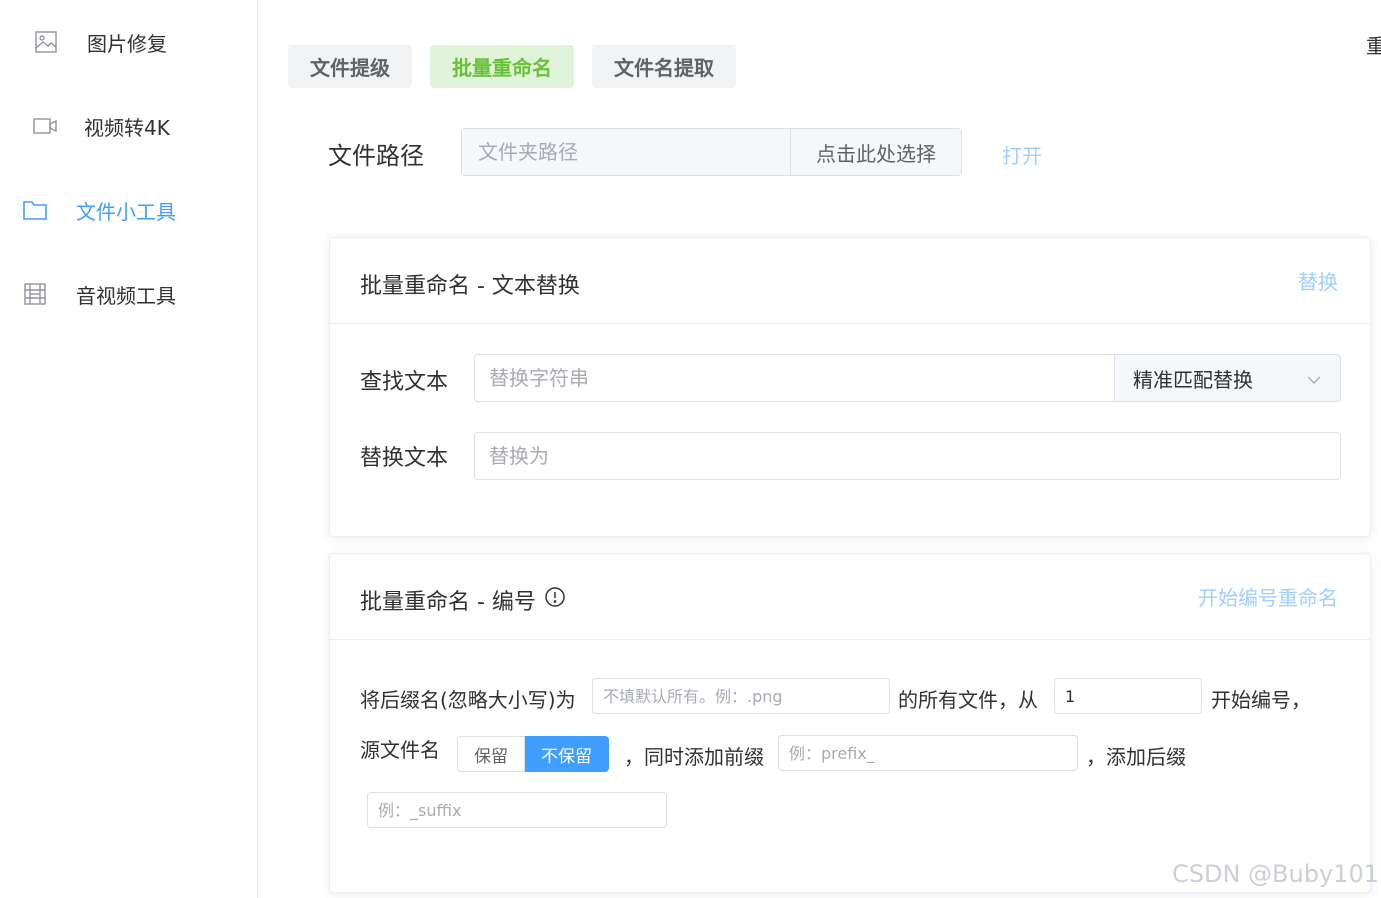 The image size is (1381, 898). I want to click on sidebar-item-video-4k: 视频转4K, so click(128, 126).